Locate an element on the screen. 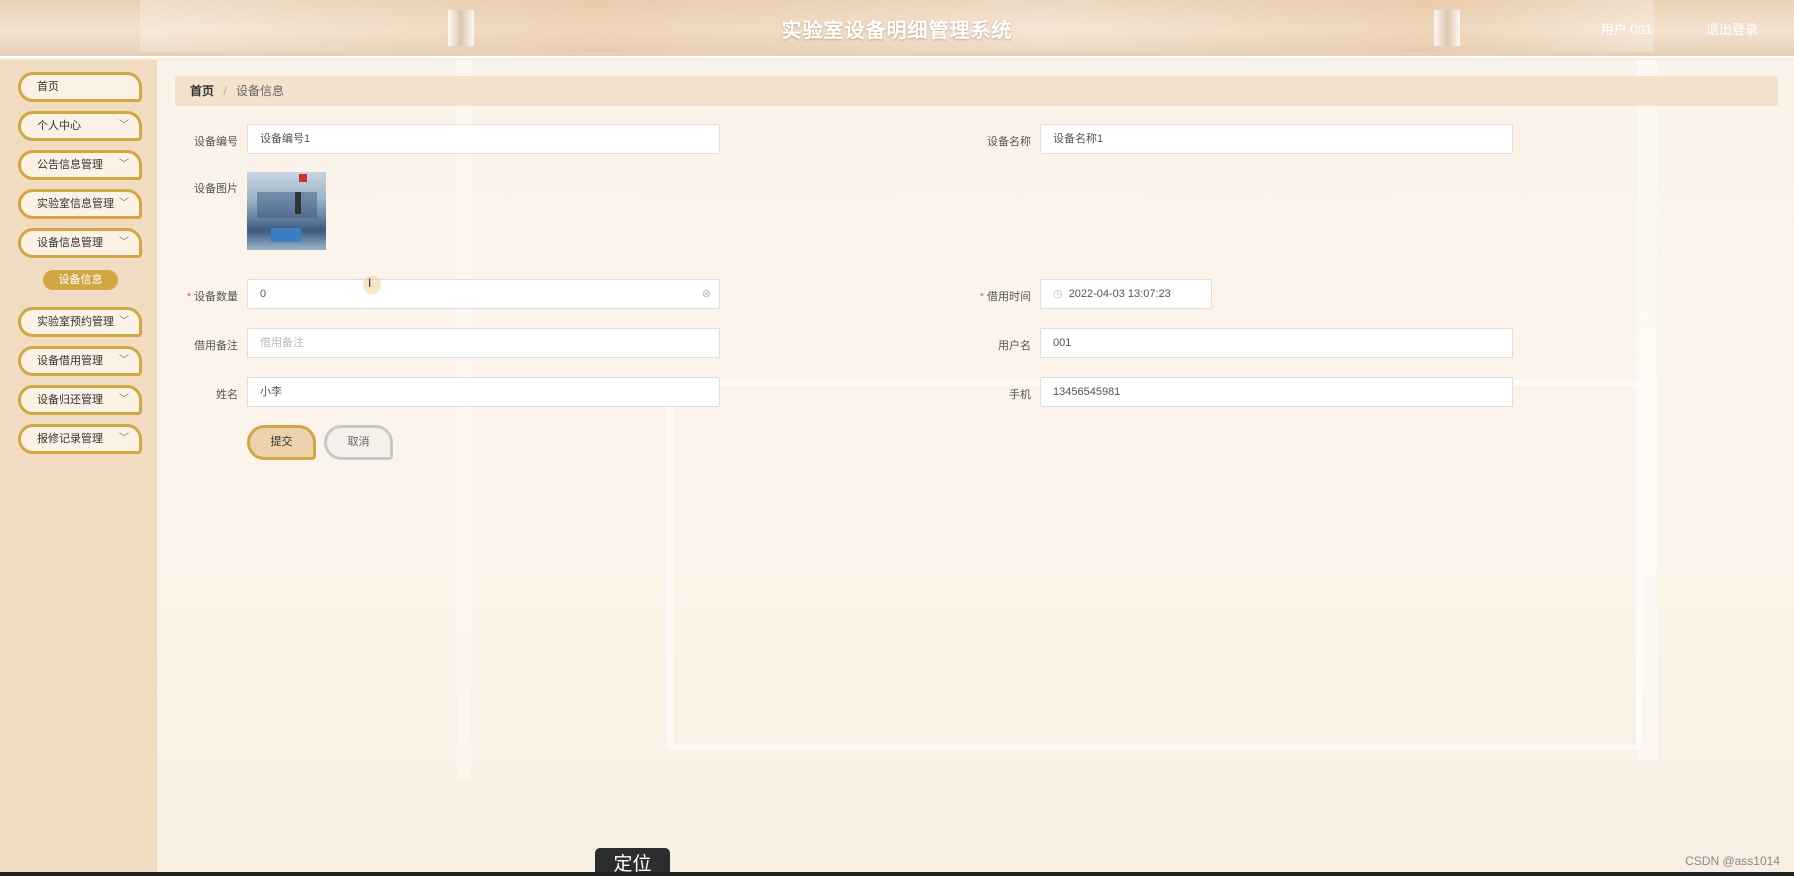 The image size is (1794, 876). sidebar-item-device-return: 设备归还管理 ﹀ is located at coordinates (80, 400).